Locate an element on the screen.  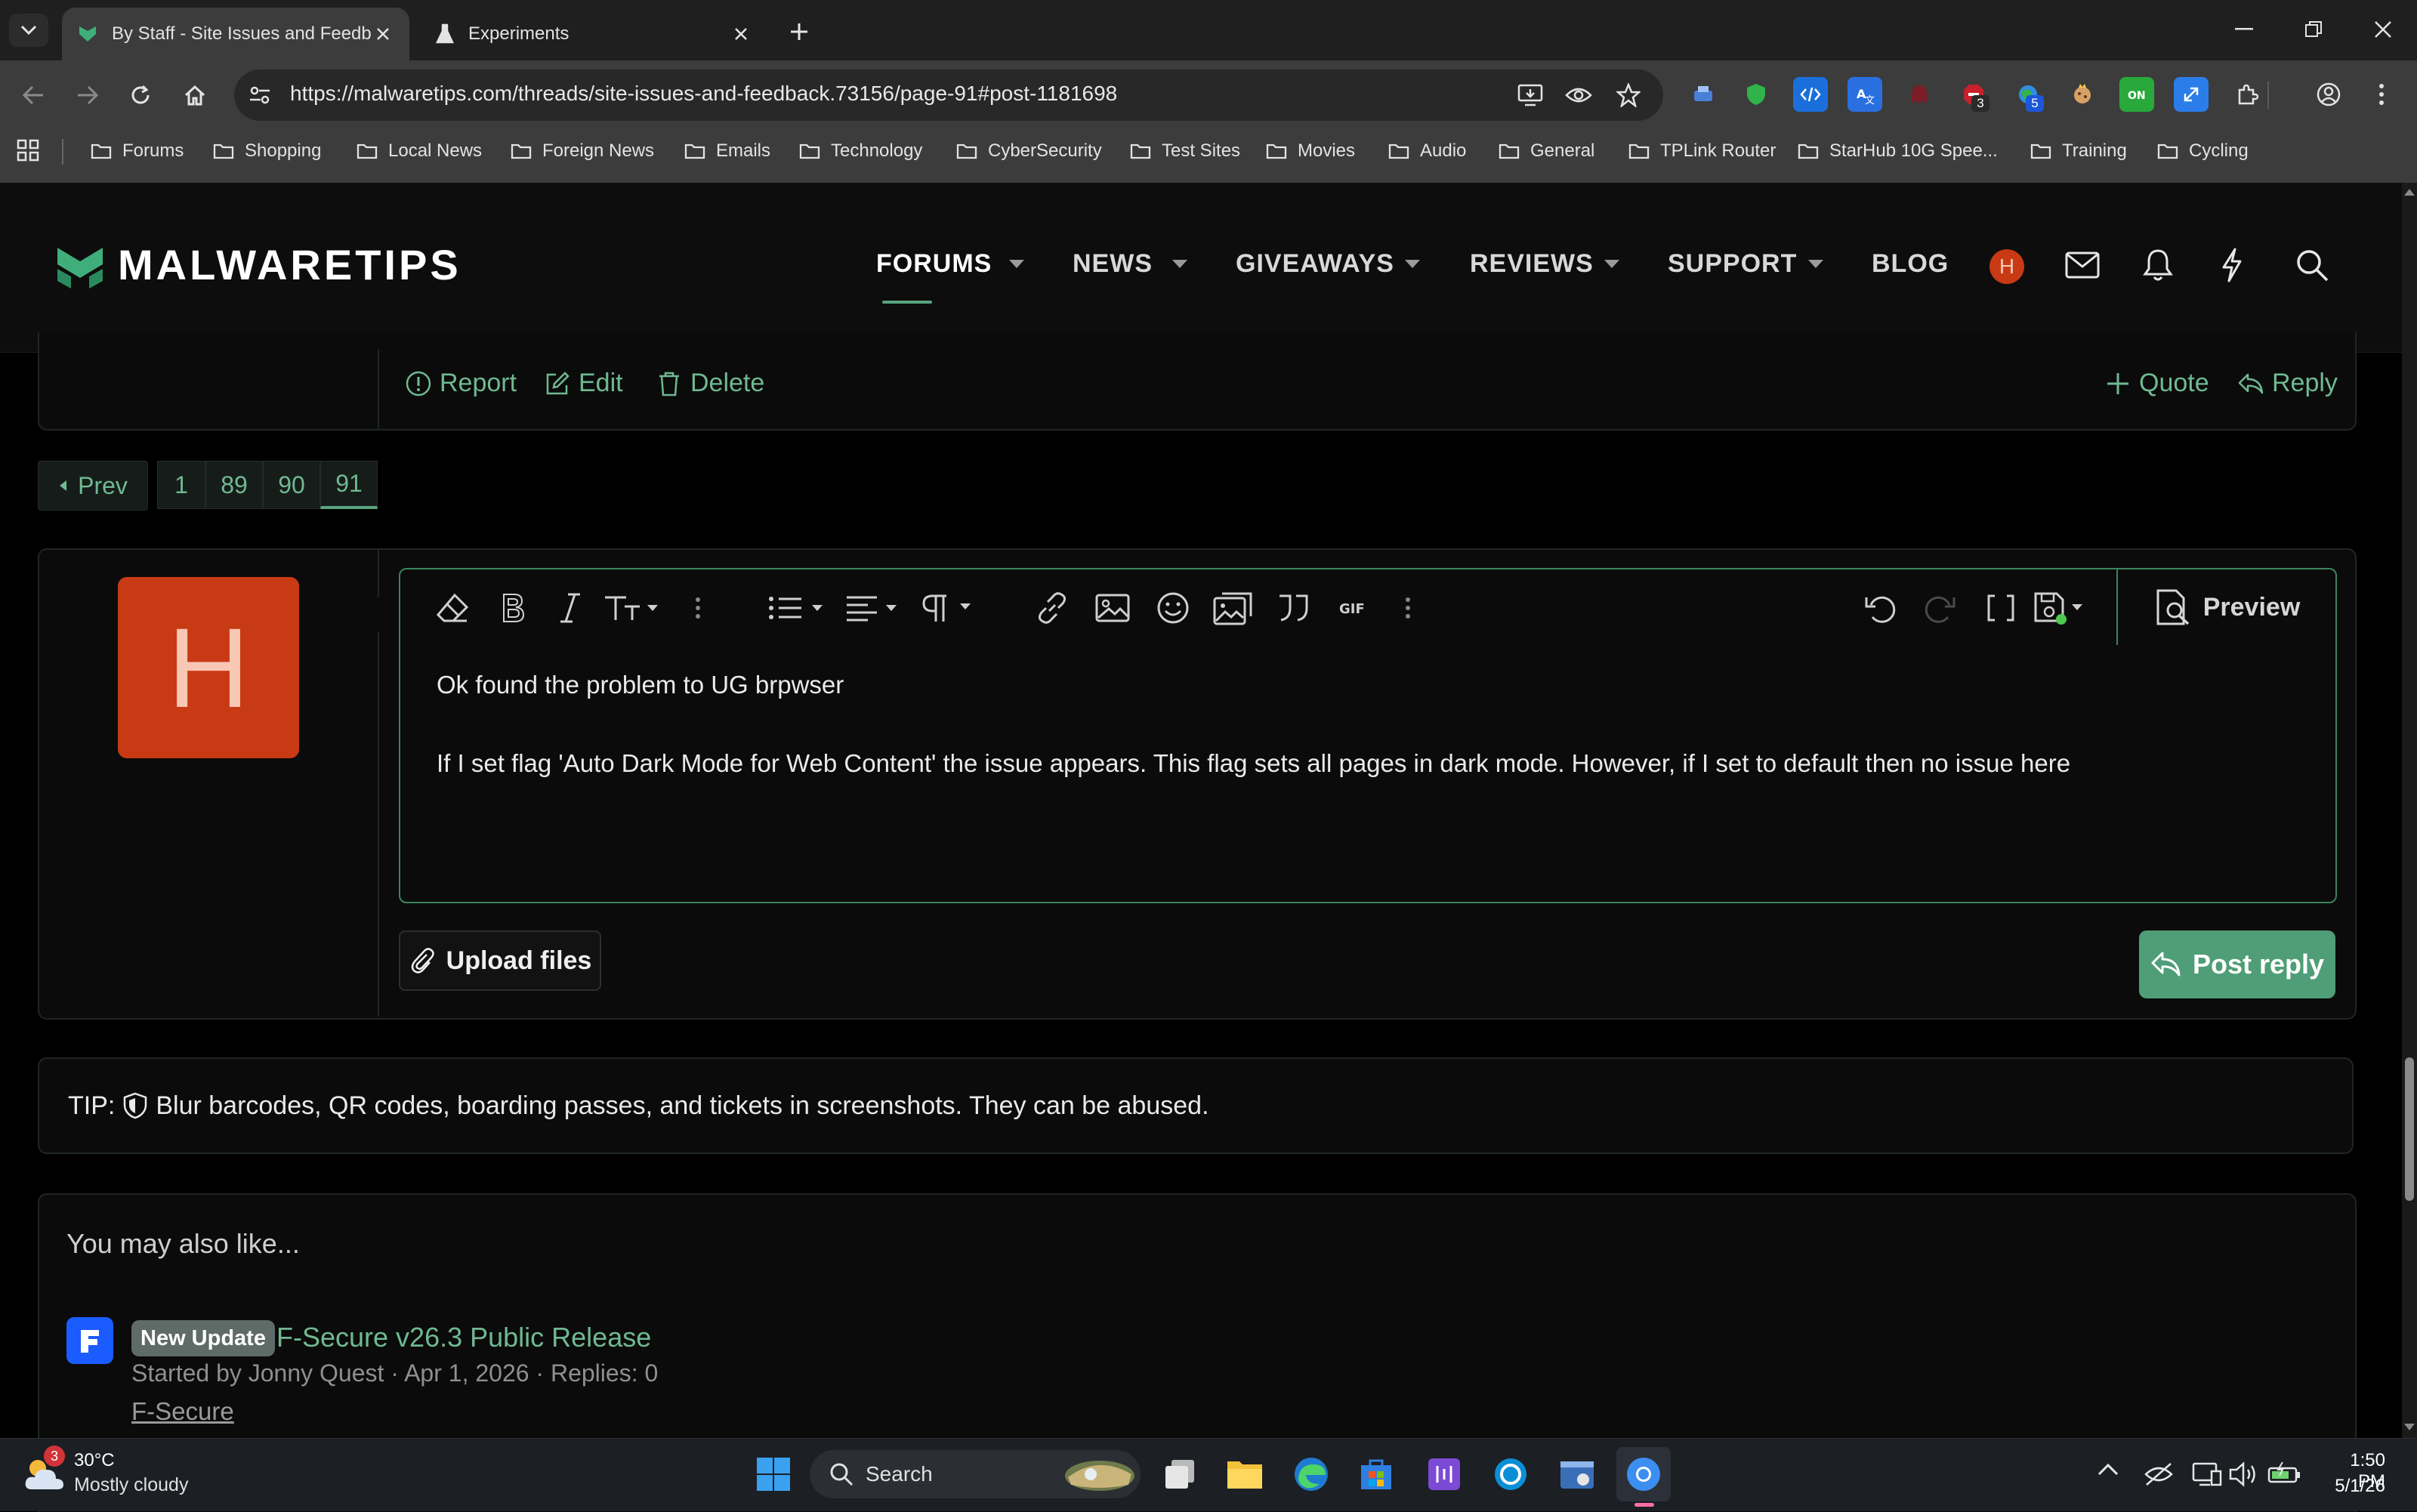
paragraph-icon is located at coordinates (950, 608).